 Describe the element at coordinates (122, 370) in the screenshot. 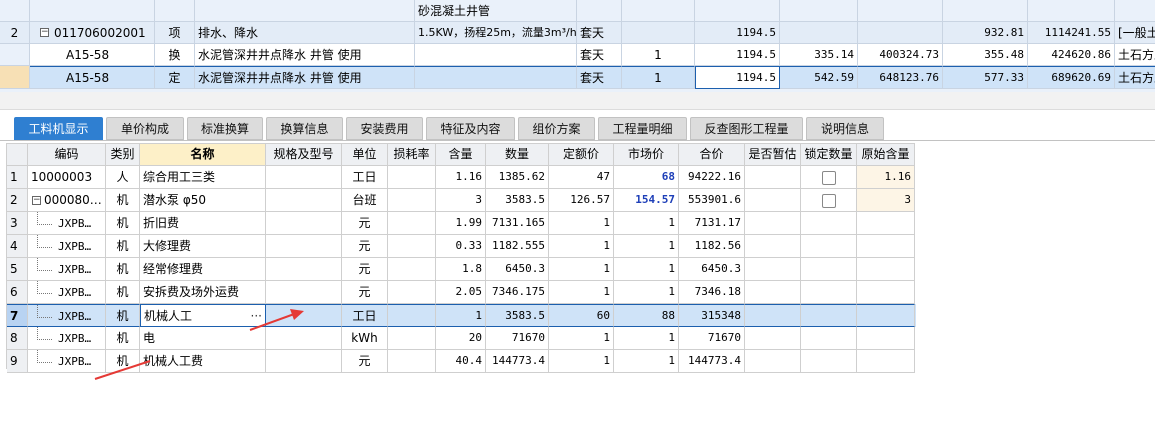

I see `arrow-line-lower` at that location.